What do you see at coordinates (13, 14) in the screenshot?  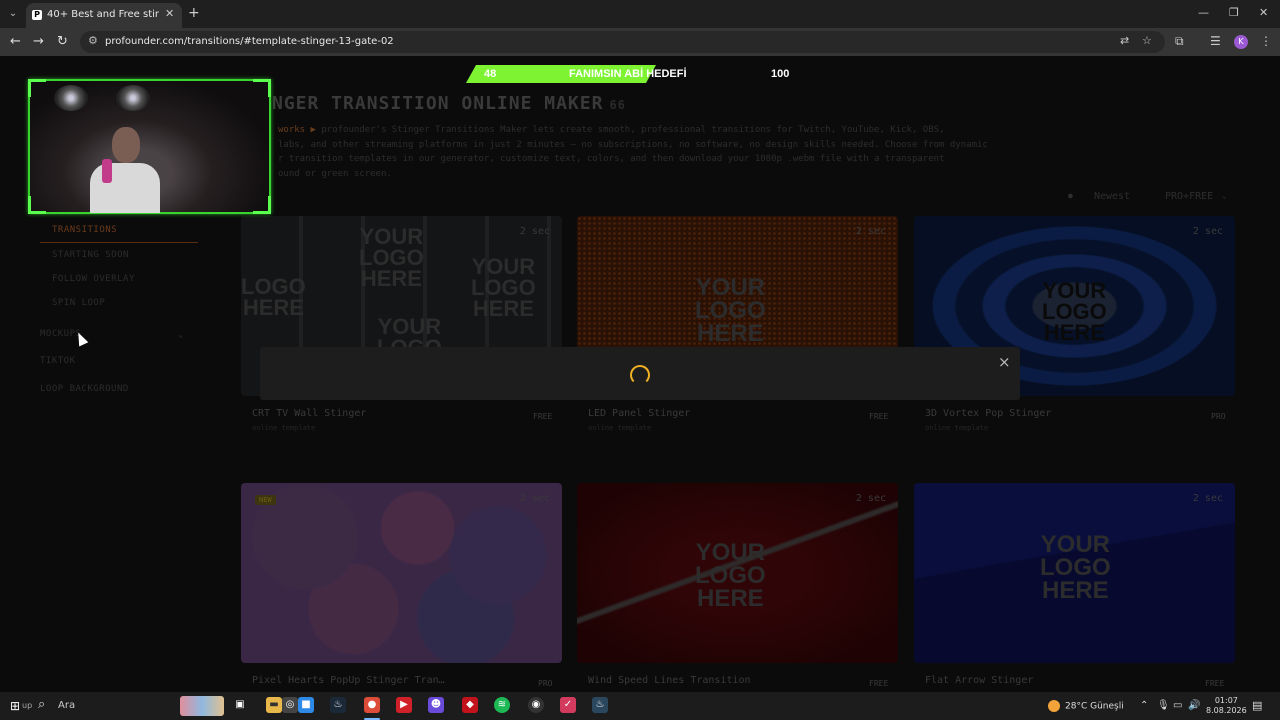 I see `tab-search-icon: ⌄` at bounding box center [13, 14].